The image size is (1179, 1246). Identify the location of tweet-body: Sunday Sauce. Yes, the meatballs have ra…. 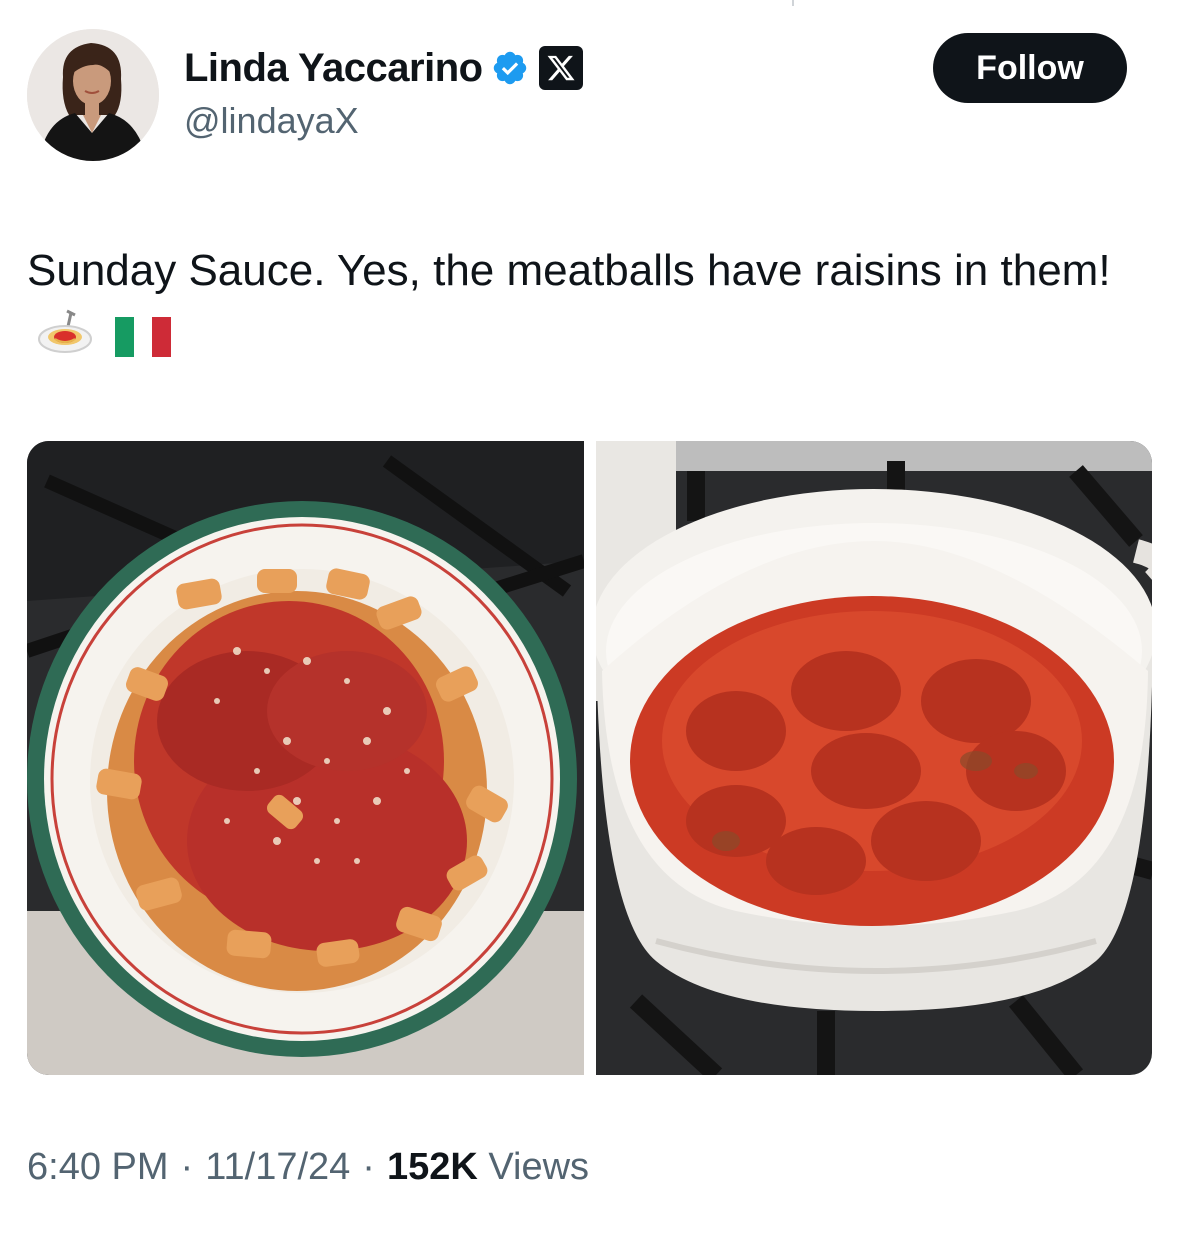
(569, 270).